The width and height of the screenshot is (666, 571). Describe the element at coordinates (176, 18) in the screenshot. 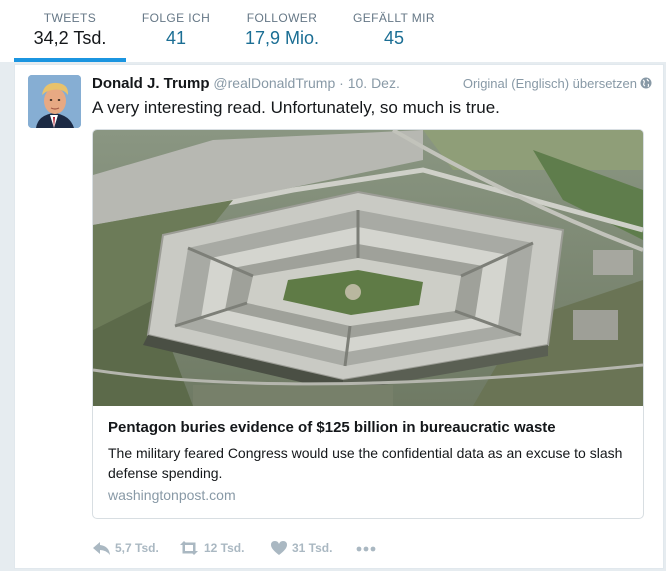

I see `stat-following-label: FOLGE ICH` at that location.